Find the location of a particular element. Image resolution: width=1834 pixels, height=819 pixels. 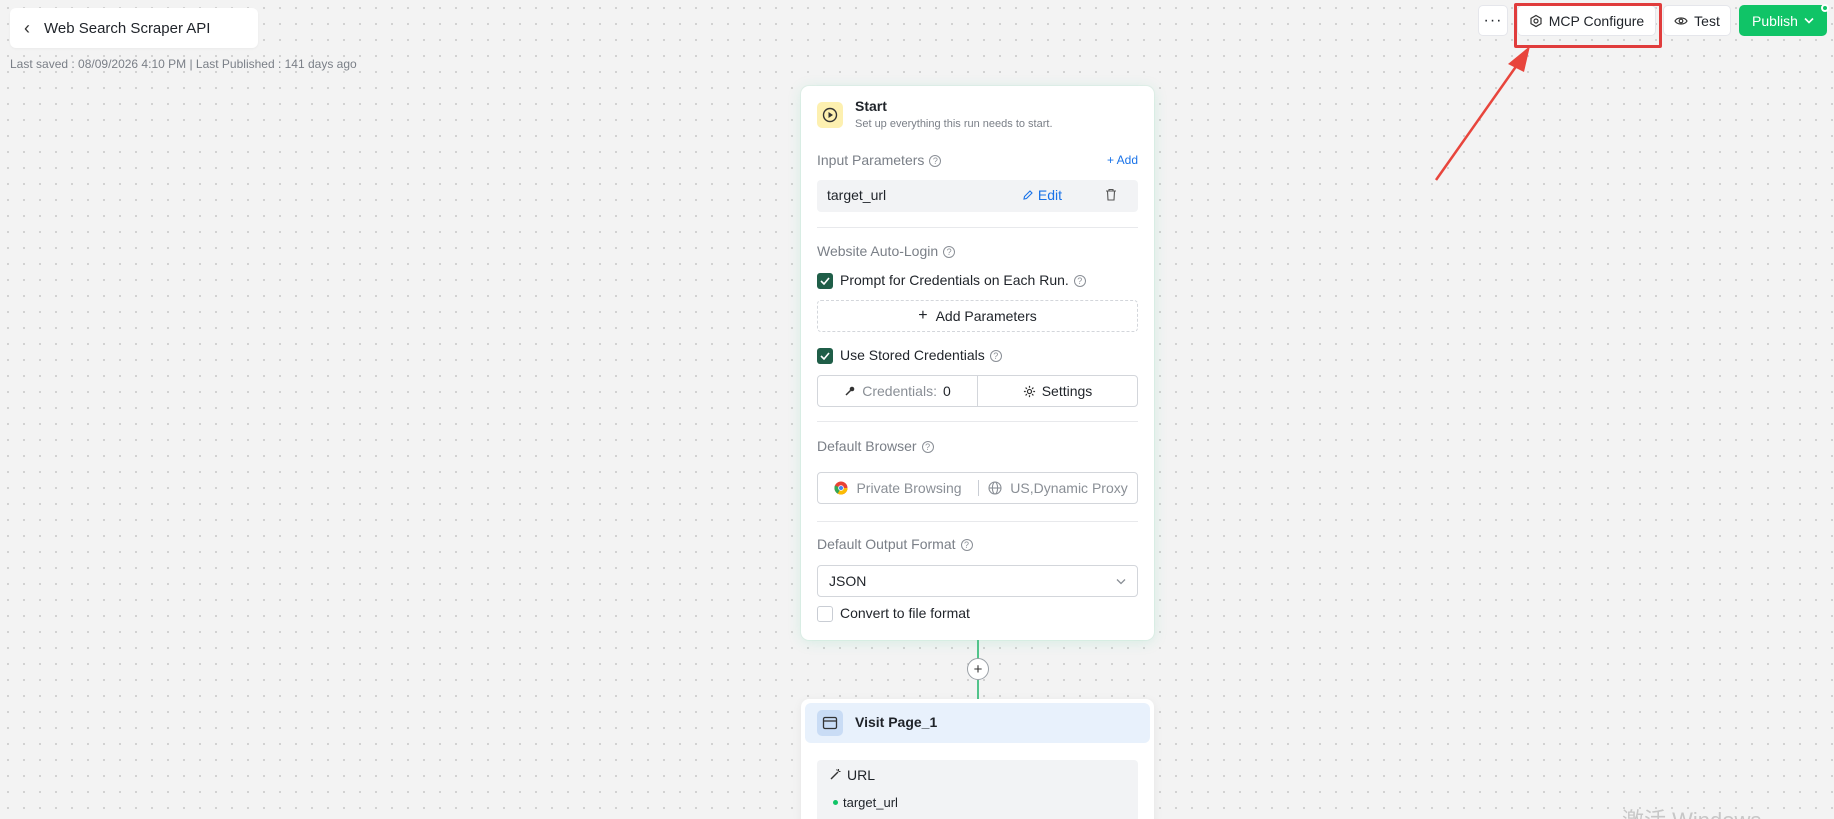

add-step-button: + is located at coordinates (978, 669).